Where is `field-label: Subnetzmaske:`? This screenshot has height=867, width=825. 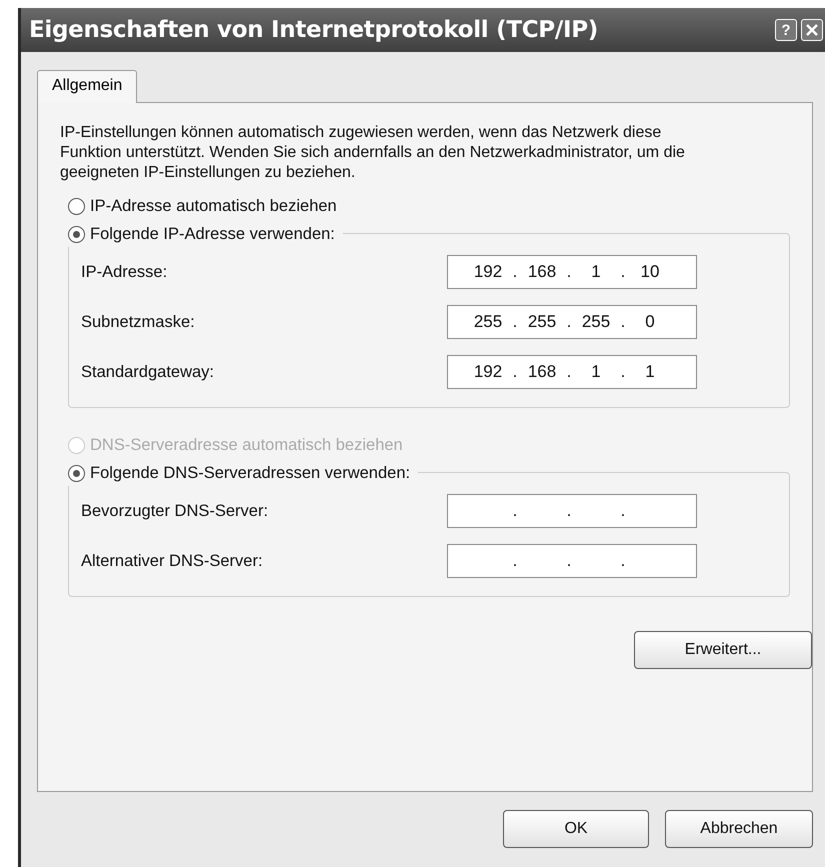 field-label: Subnetzmaske: is located at coordinates (138, 322).